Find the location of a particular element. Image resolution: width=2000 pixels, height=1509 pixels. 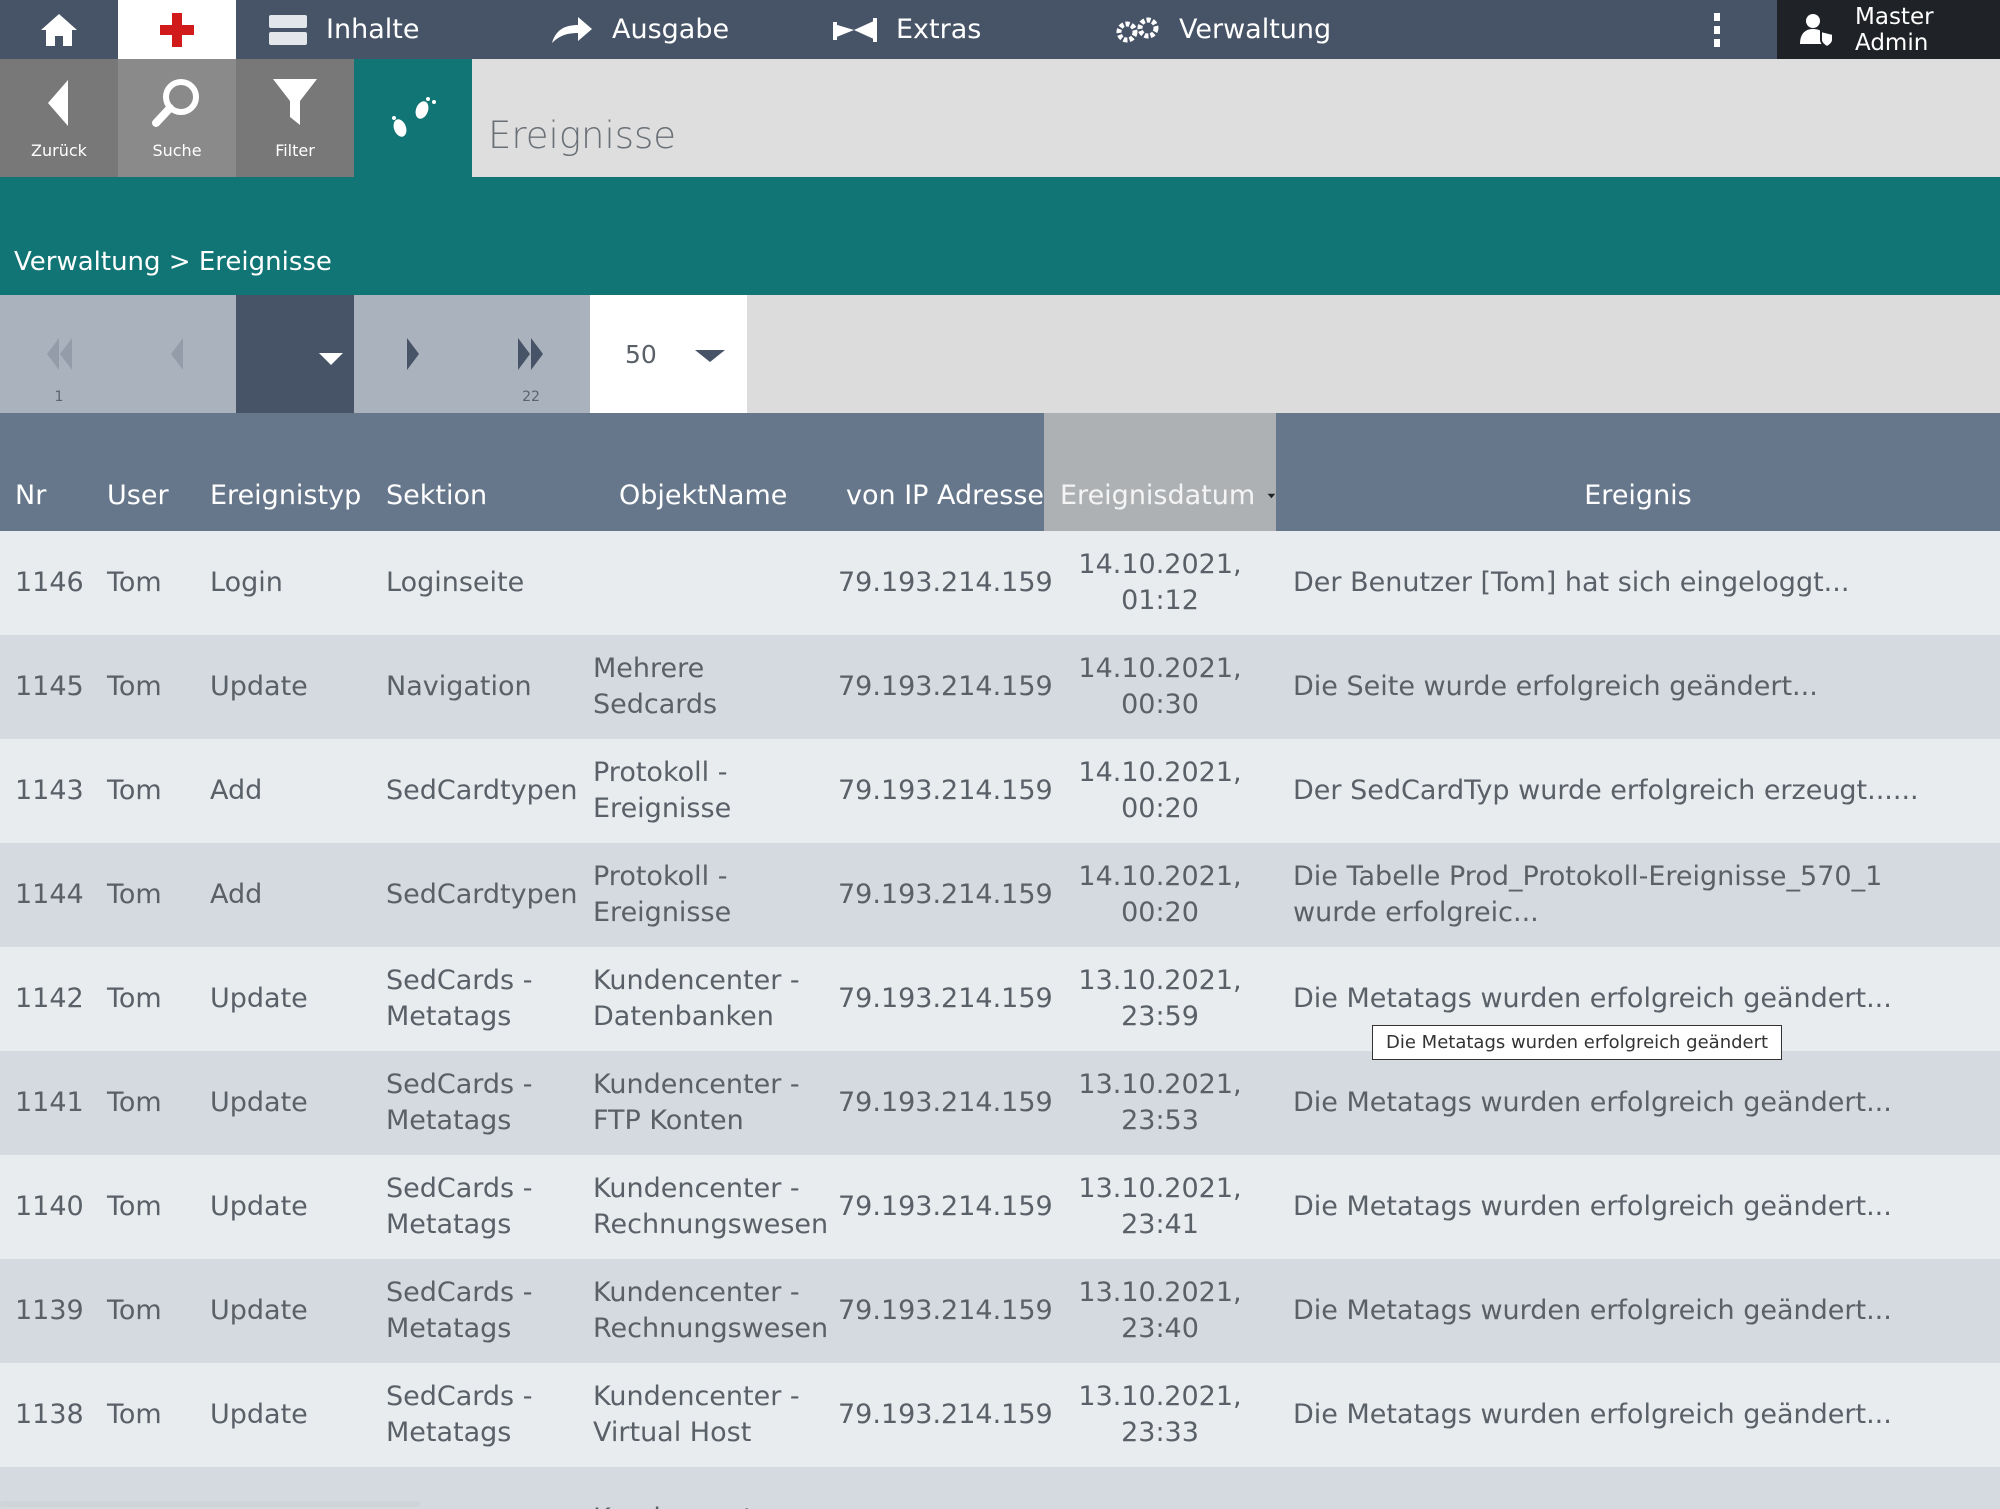

cell-time: 23:33 is located at coordinates (1160, 1432).